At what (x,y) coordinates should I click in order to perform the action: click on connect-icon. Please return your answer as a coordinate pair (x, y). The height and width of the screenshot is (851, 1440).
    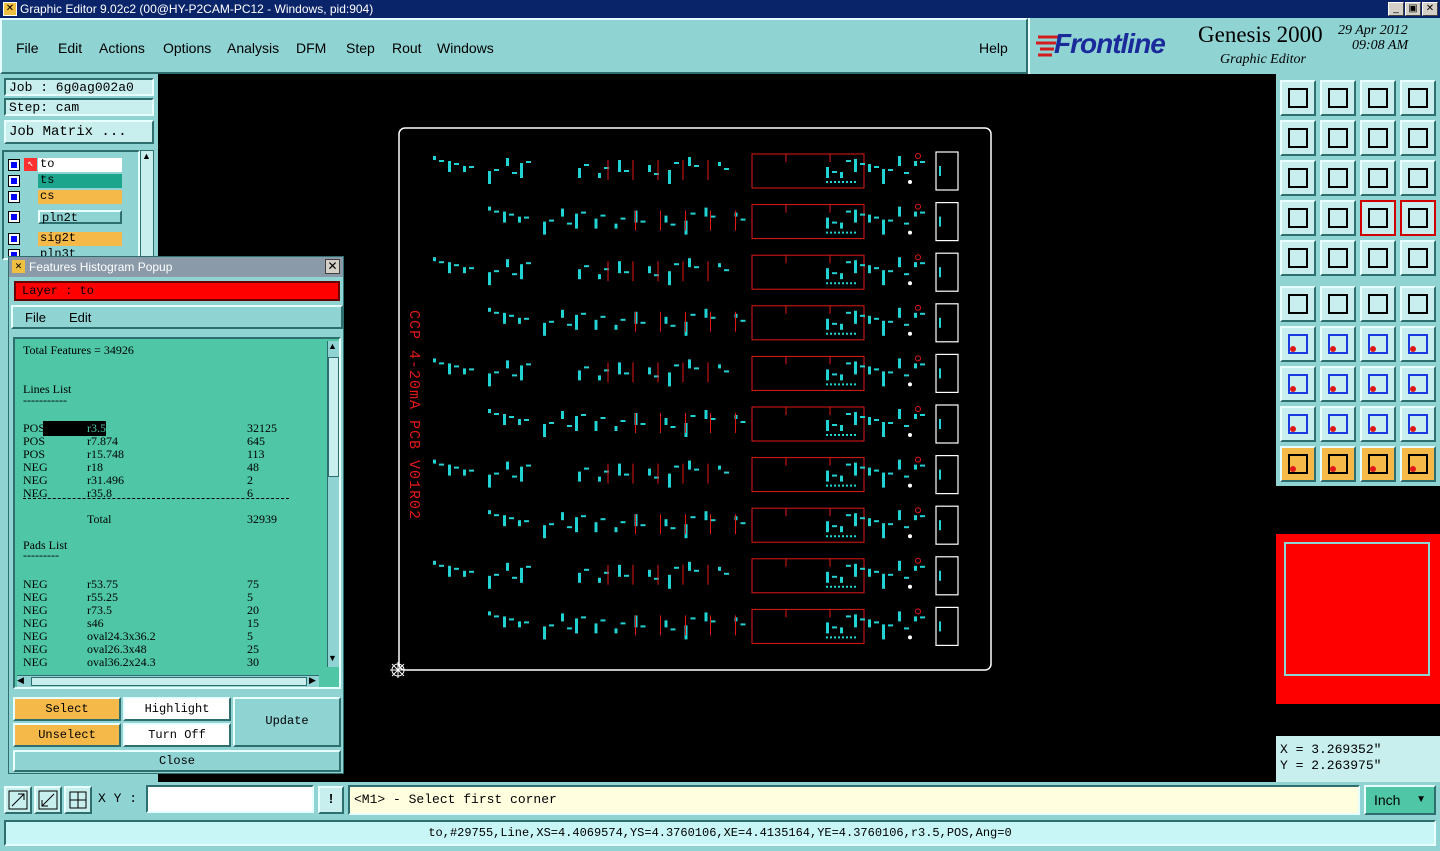
    Looking at the image, I should click on (1298, 304).